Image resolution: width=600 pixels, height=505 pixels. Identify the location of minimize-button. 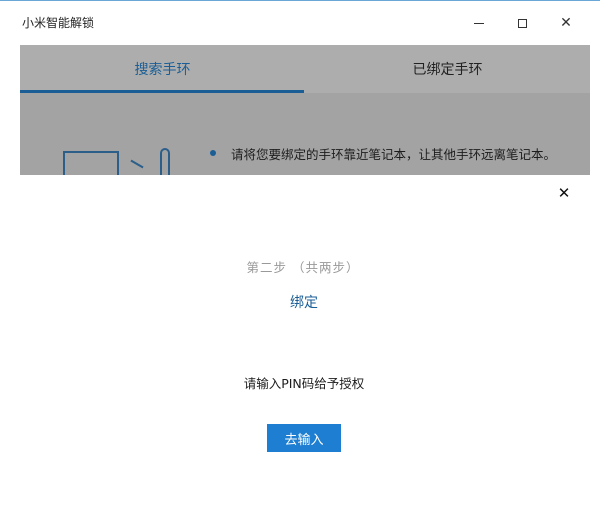
(479, 23).